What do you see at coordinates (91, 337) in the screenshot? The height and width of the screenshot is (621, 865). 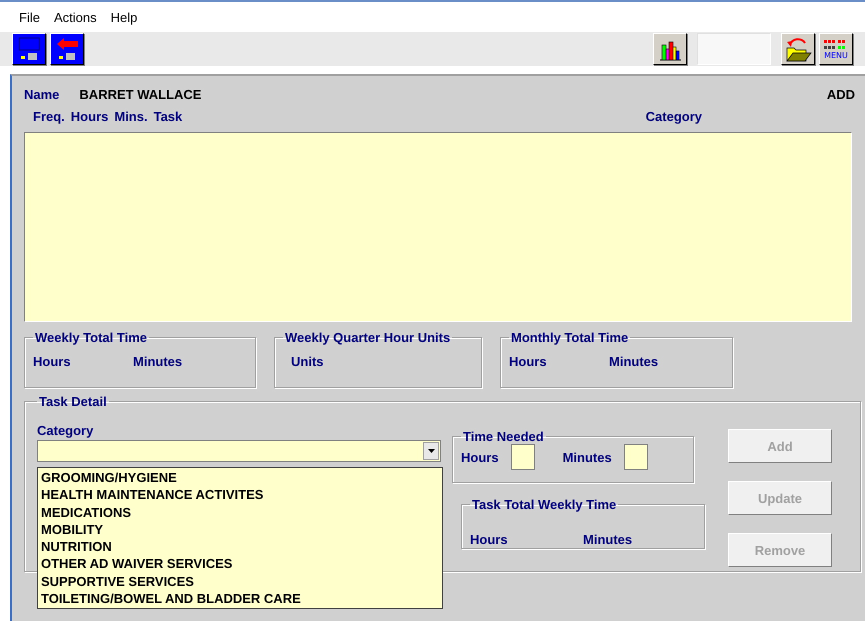 I see `group-title: Weekly Total Time` at bounding box center [91, 337].